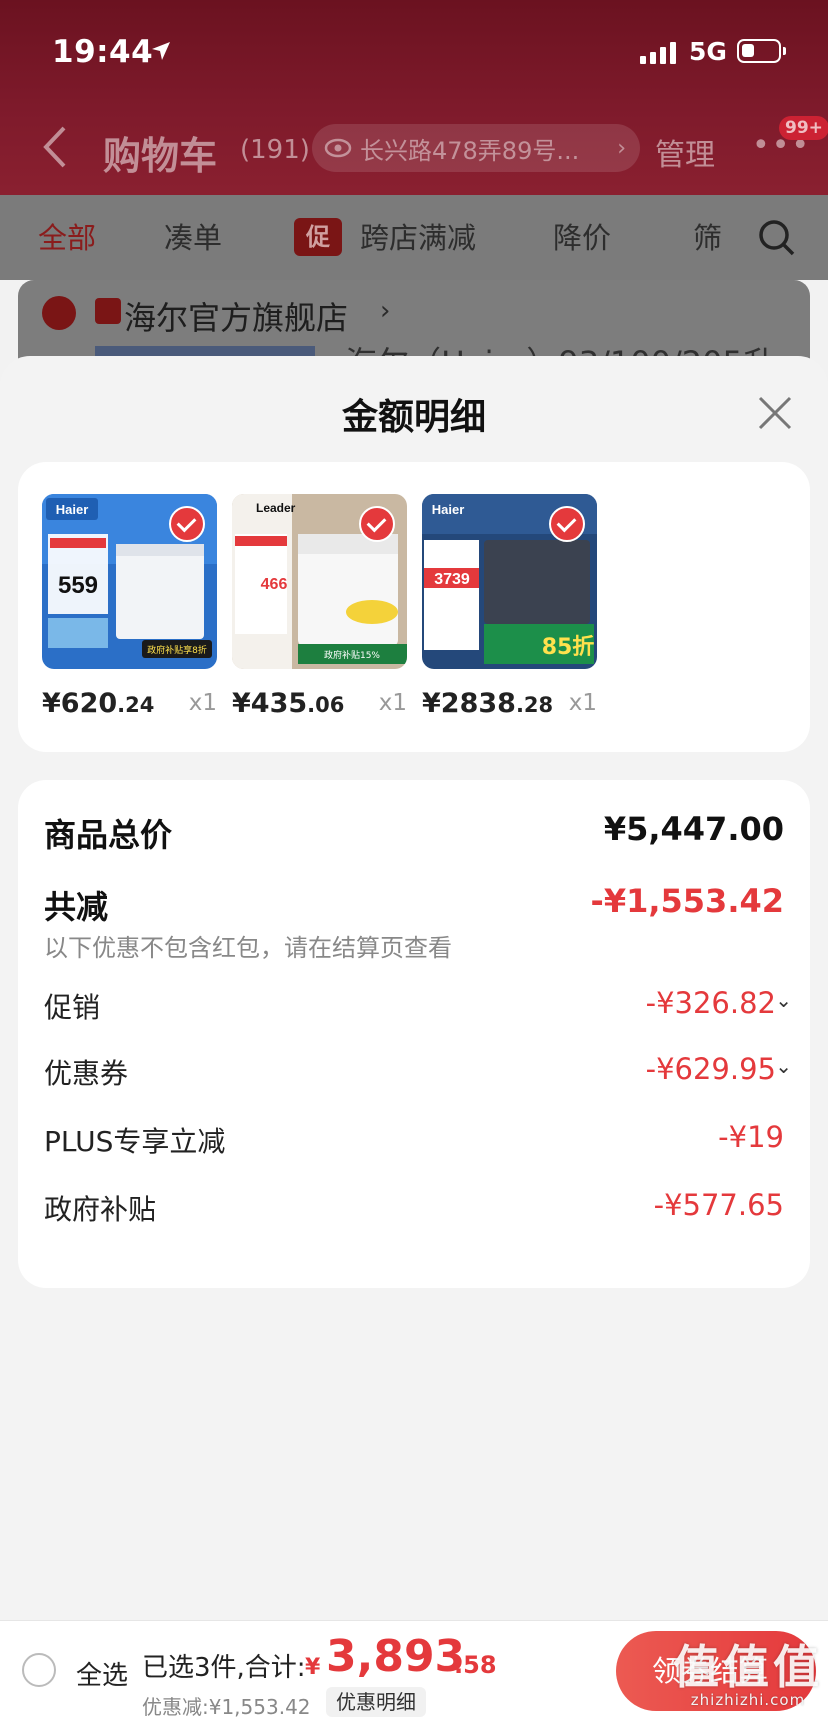  What do you see at coordinates (568, 647) in the screenshot?
I see `subsidy-badge: 85折` at bounding box center [568, 647].